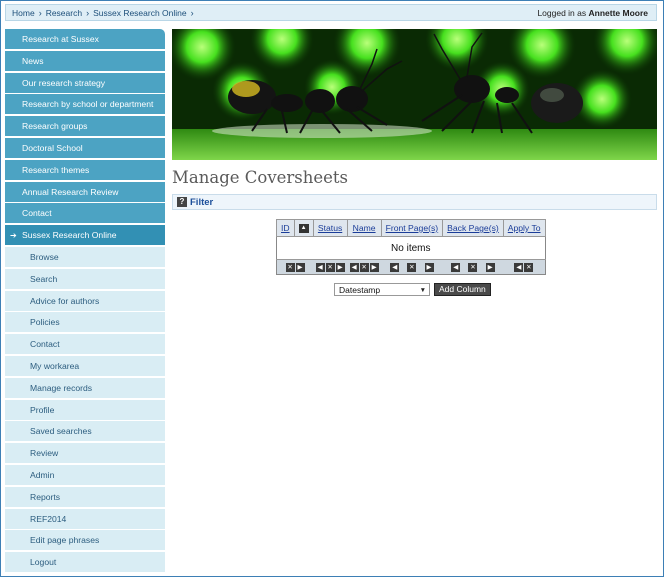 Image resolution: width=664 pixels, height=577 pixels. Describe the element at coordinates (382, 289) in the screenshot. I see `column-select: Datestamp ▼` at that location.